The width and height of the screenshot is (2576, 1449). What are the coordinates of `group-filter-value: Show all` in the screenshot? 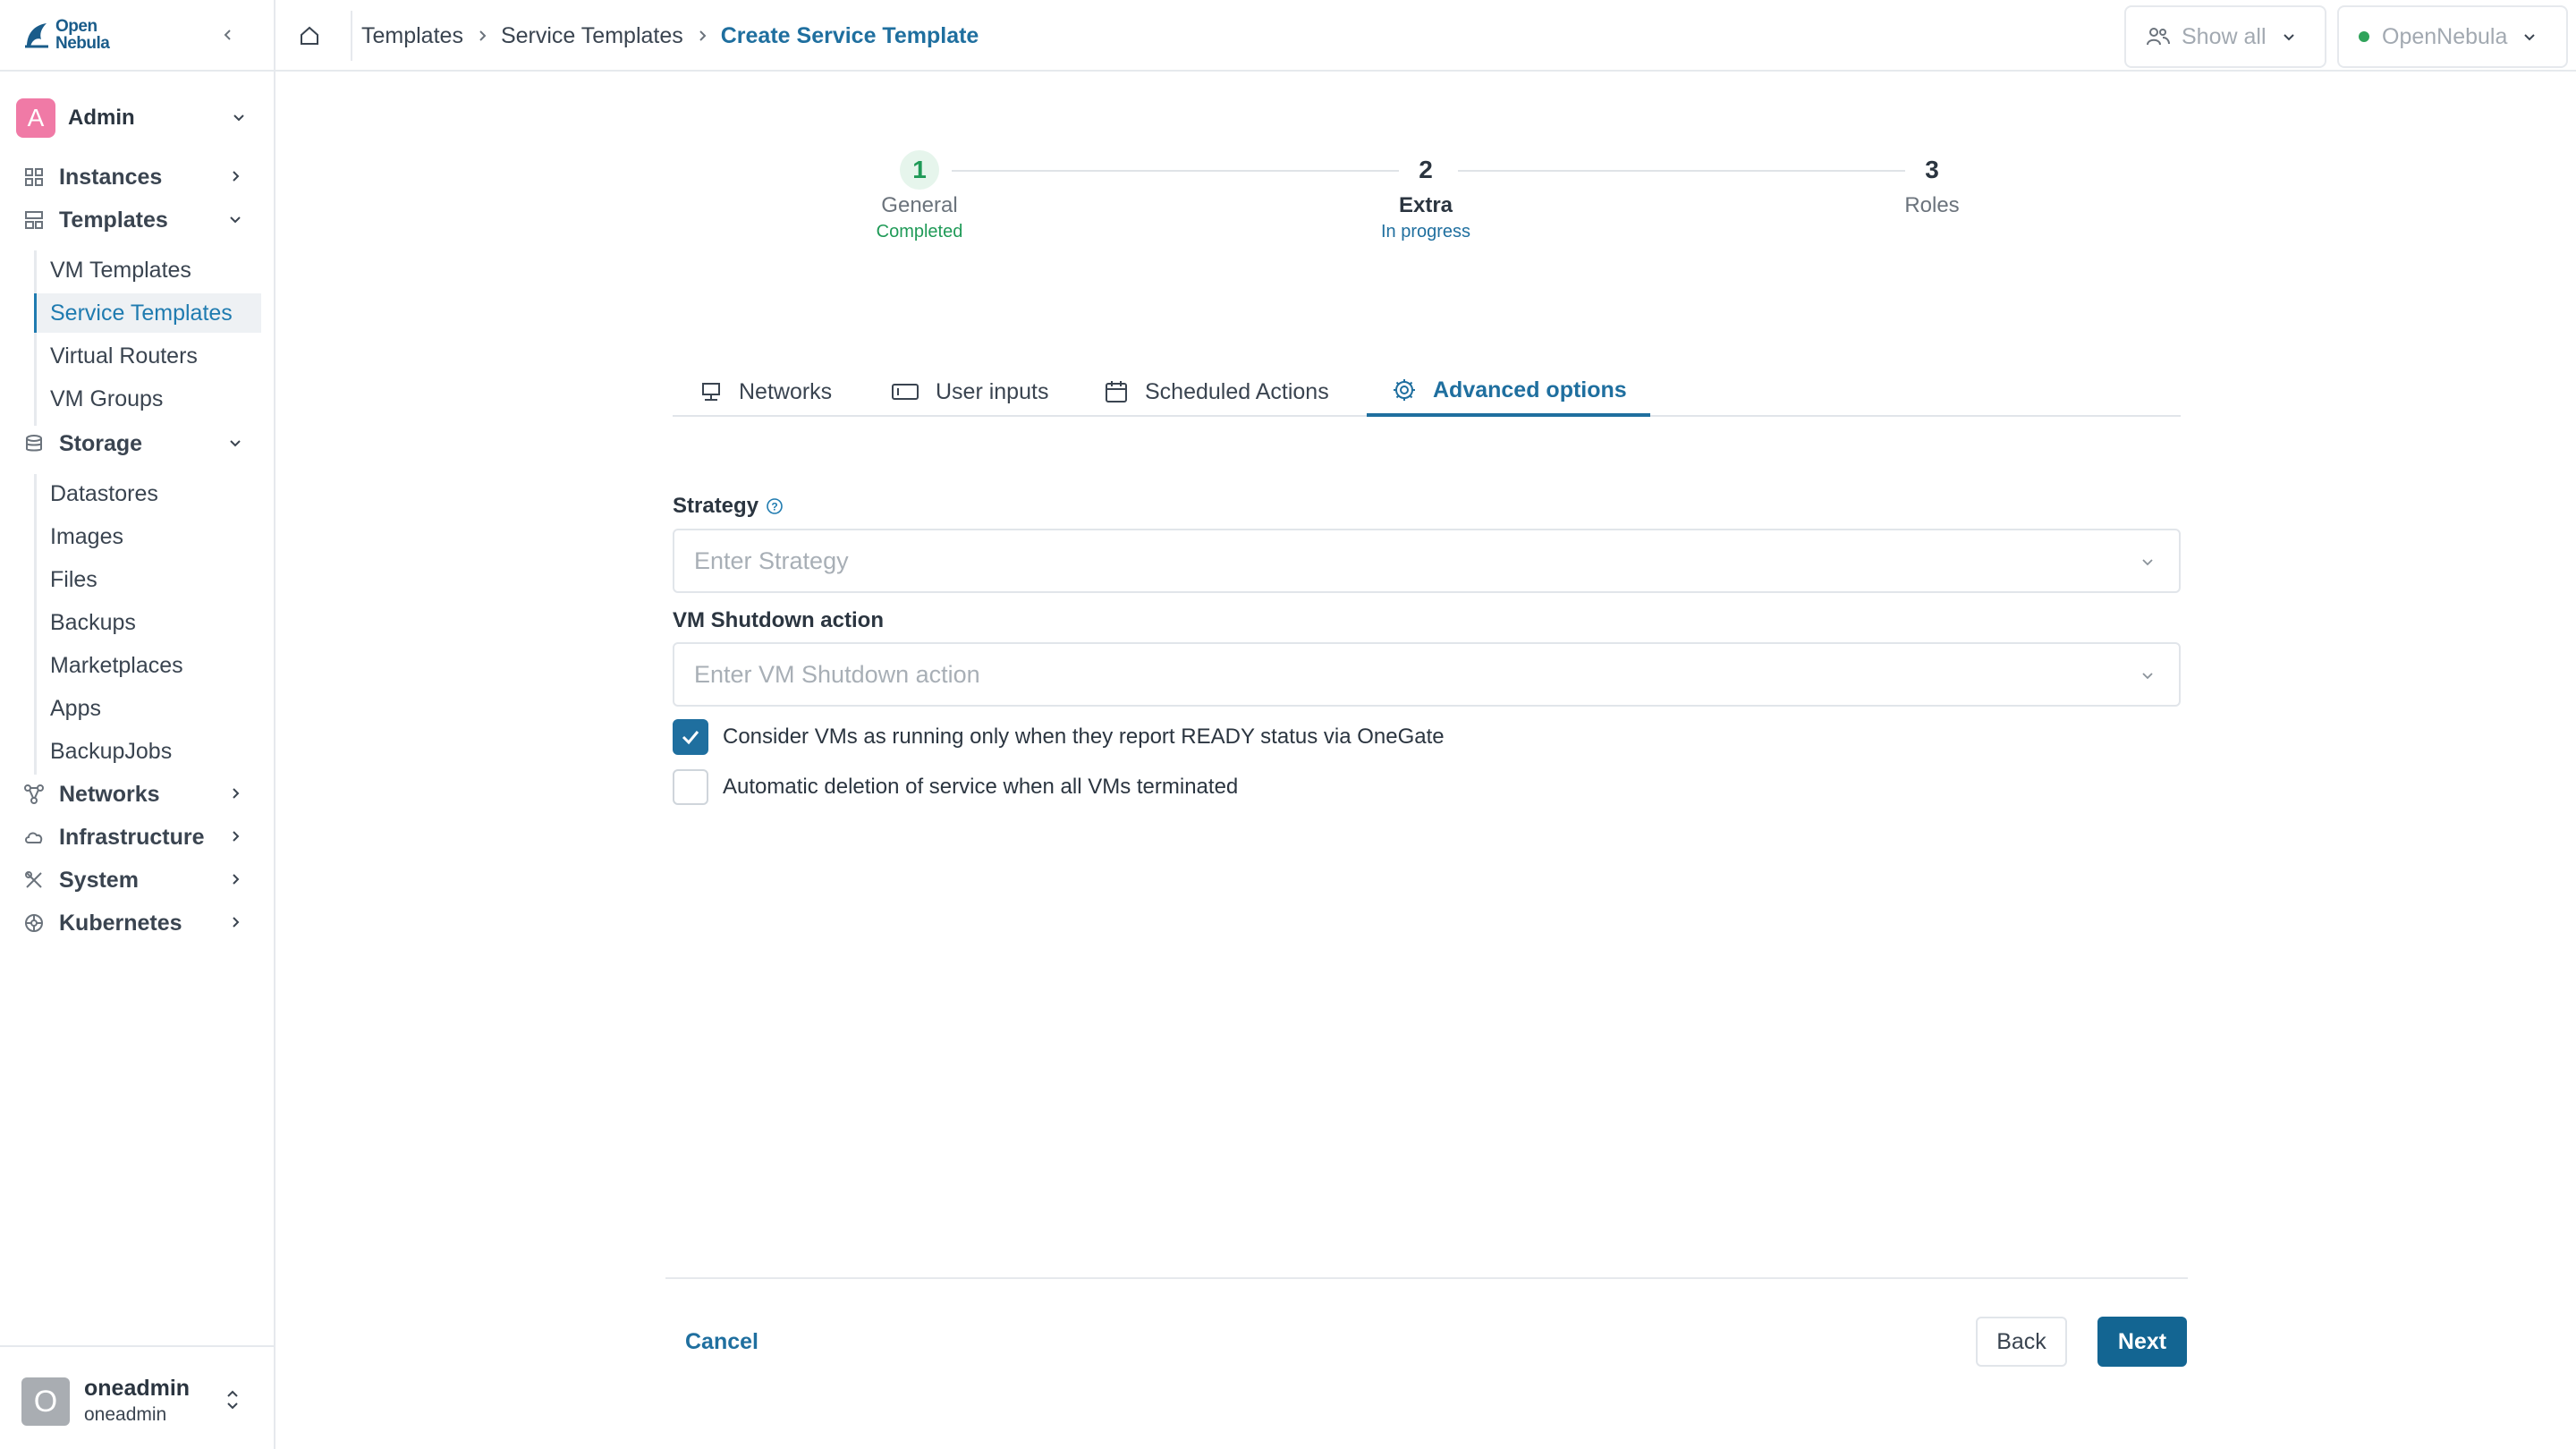 It's located at (2224, 36).